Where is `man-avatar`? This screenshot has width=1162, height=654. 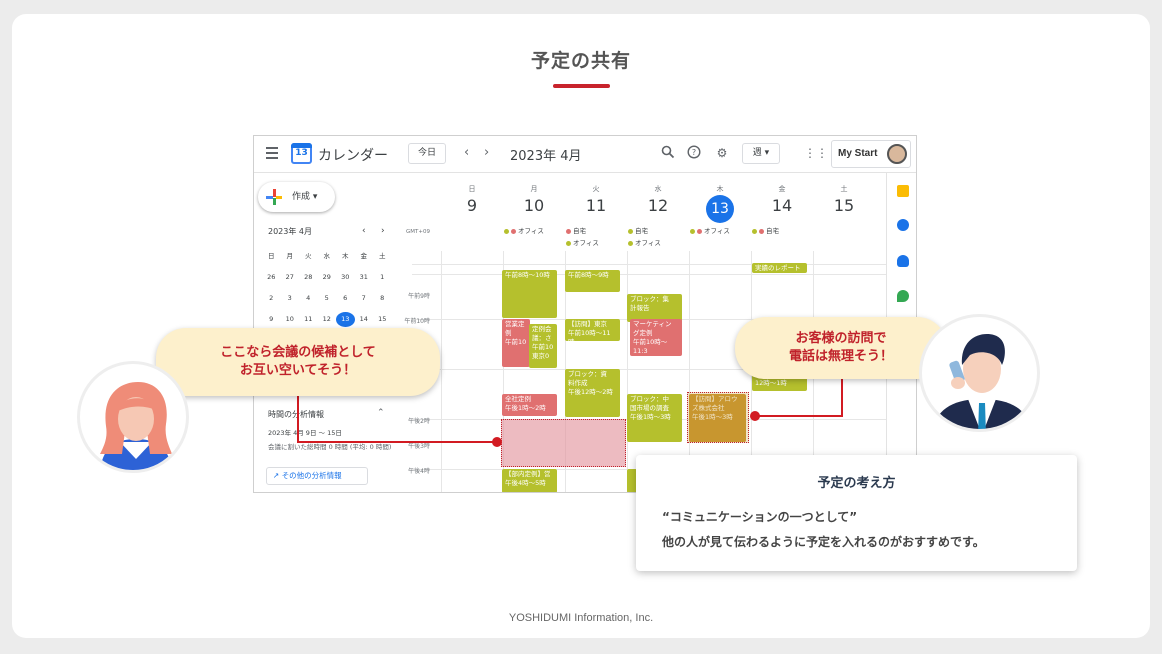 man-avatar is located at coordinates (979, 373).